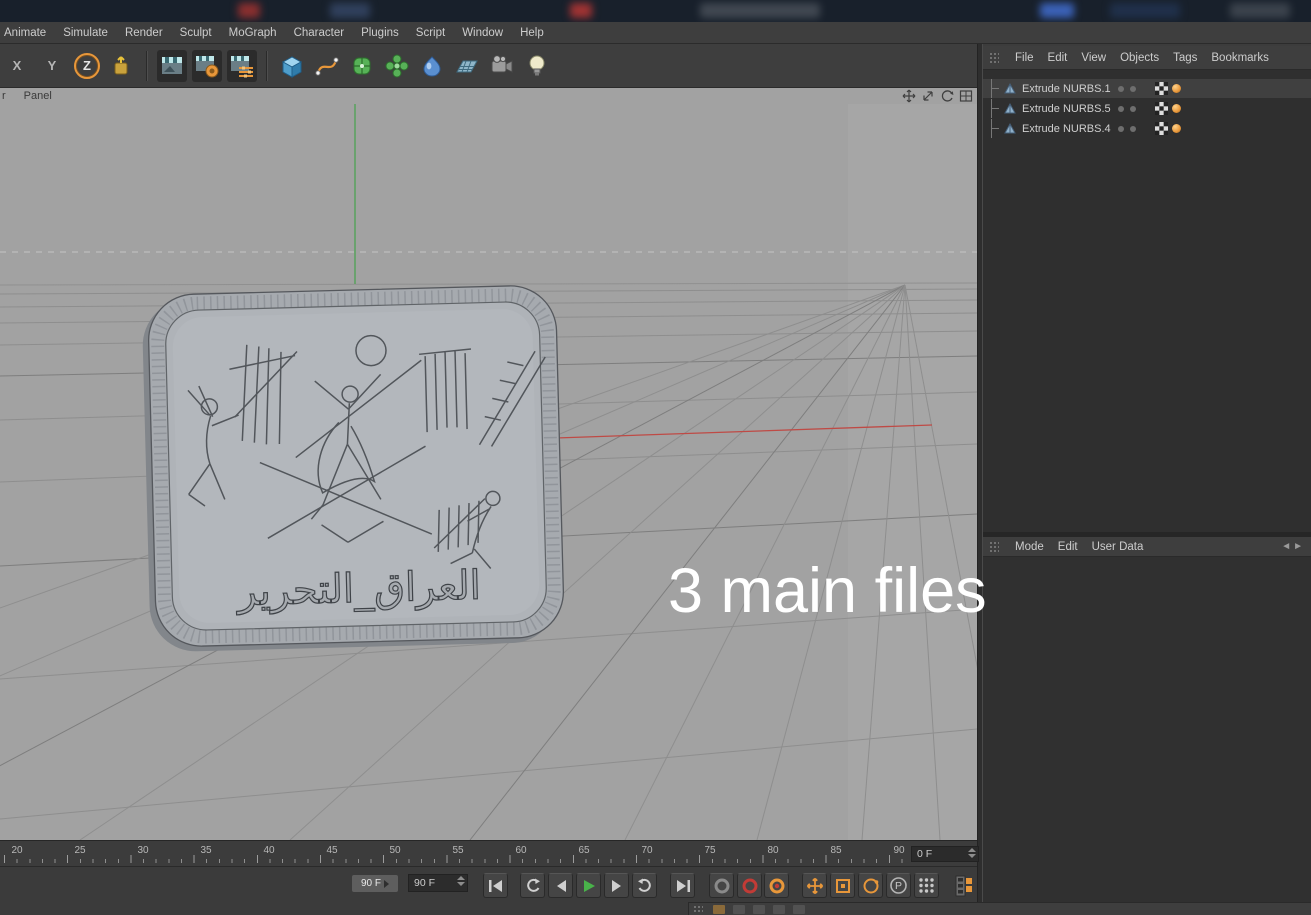 Image resolution: width=1311 pixels, height=915 pixels. I want to click on subdivision-surface-button, so click(362, 66).